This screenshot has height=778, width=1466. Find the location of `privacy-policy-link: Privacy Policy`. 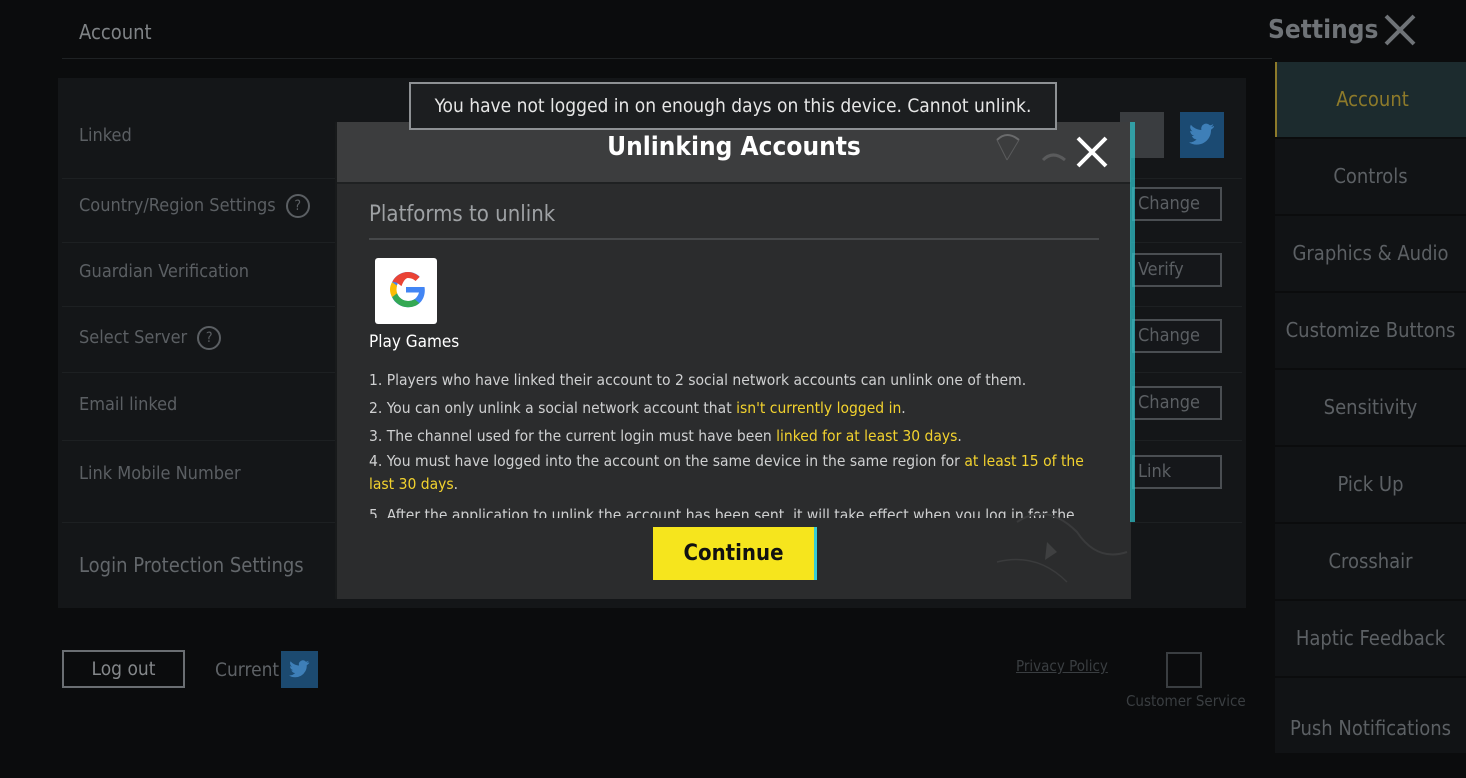

privacy-policy-link: Privacy Policy is located at coordinates (1062, 666).